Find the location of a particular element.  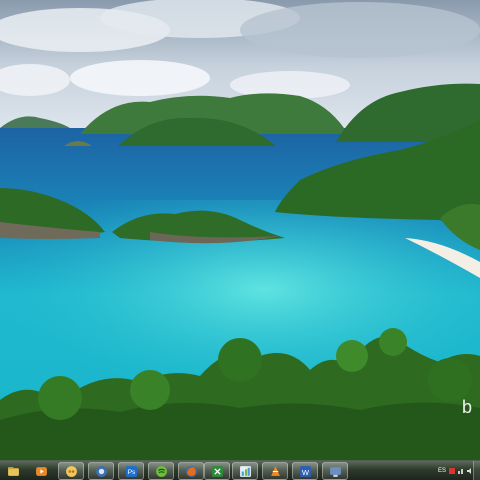

chart-app-icon is located at coordinates (245, 471).